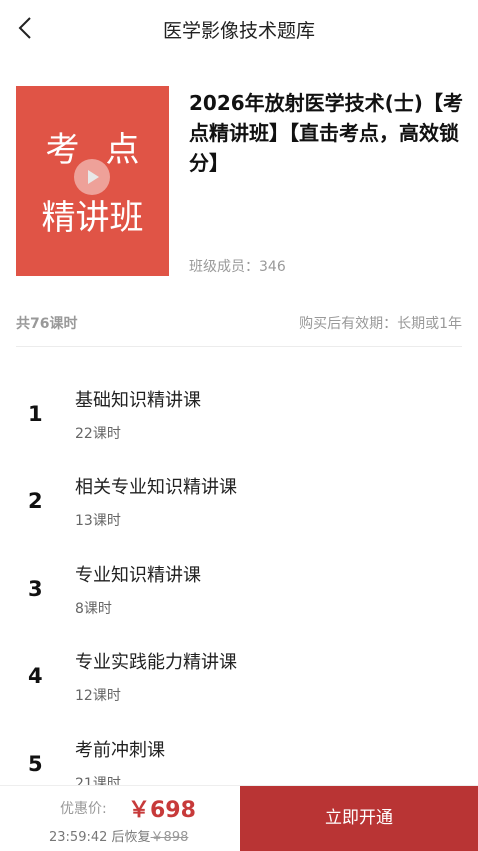  Describe the element at coordinates (98, 696) in the screenshot. I see `lesson-hours: 12课时` at that location.